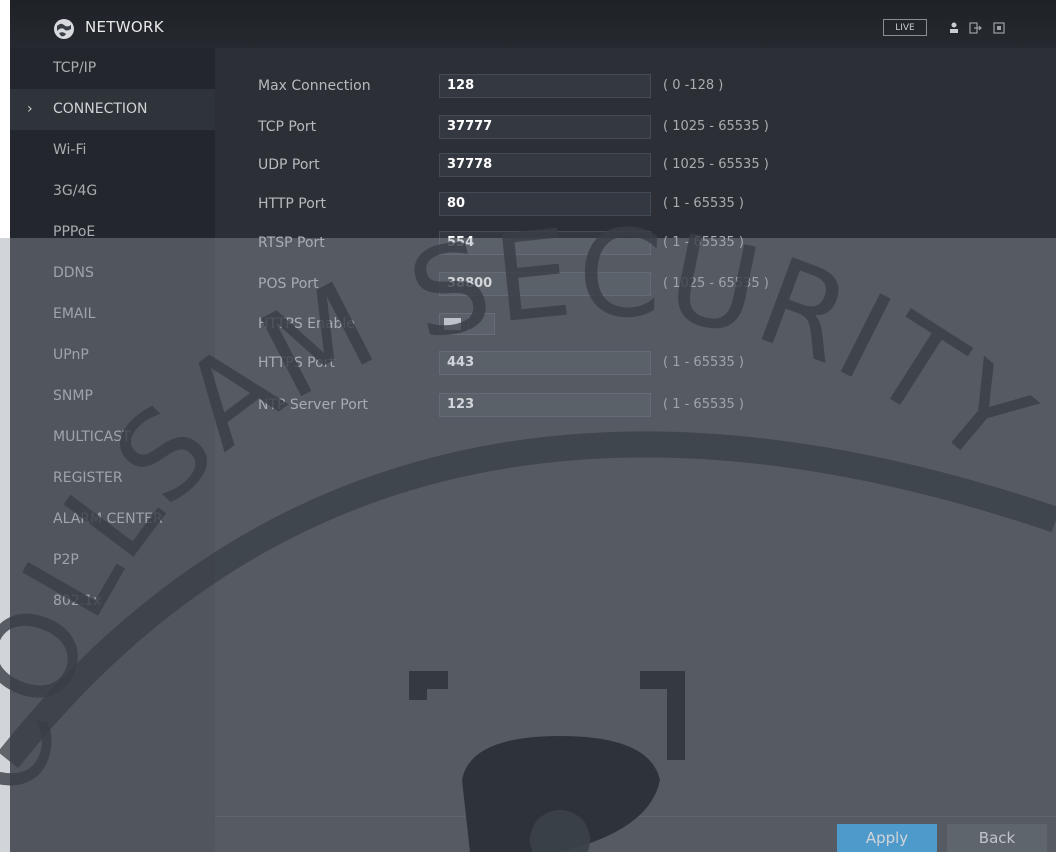 This screenshot has height=852, width=1056. I want to click on rtsp-port-input: 554, so click(545, 243).